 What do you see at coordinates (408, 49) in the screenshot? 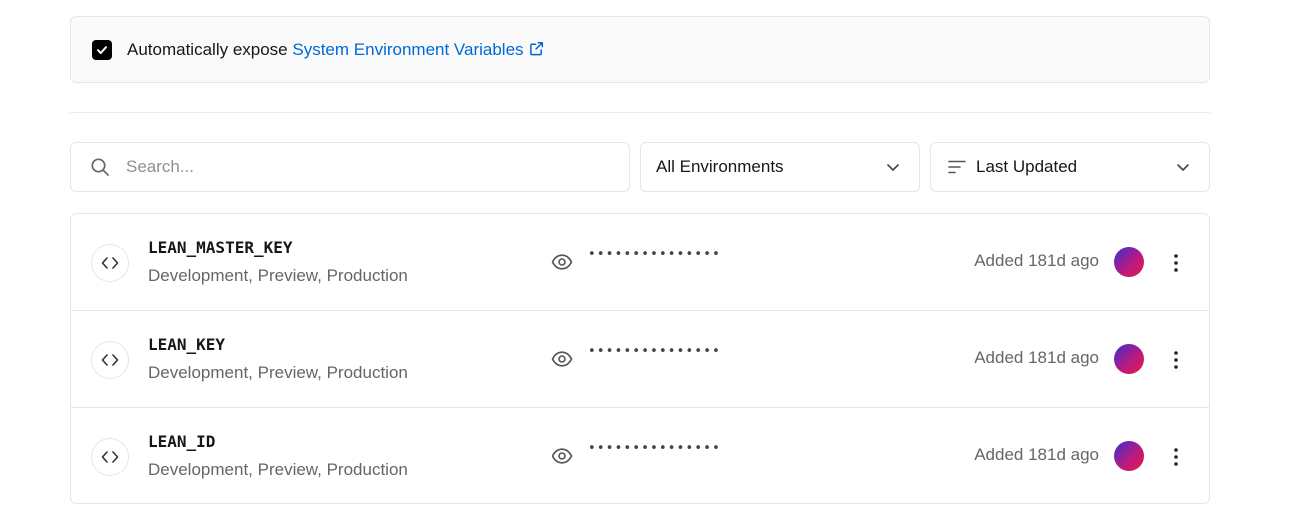
I see `system-env-vars-link-text: System Environment Variables` at bounding box center [408, 49].